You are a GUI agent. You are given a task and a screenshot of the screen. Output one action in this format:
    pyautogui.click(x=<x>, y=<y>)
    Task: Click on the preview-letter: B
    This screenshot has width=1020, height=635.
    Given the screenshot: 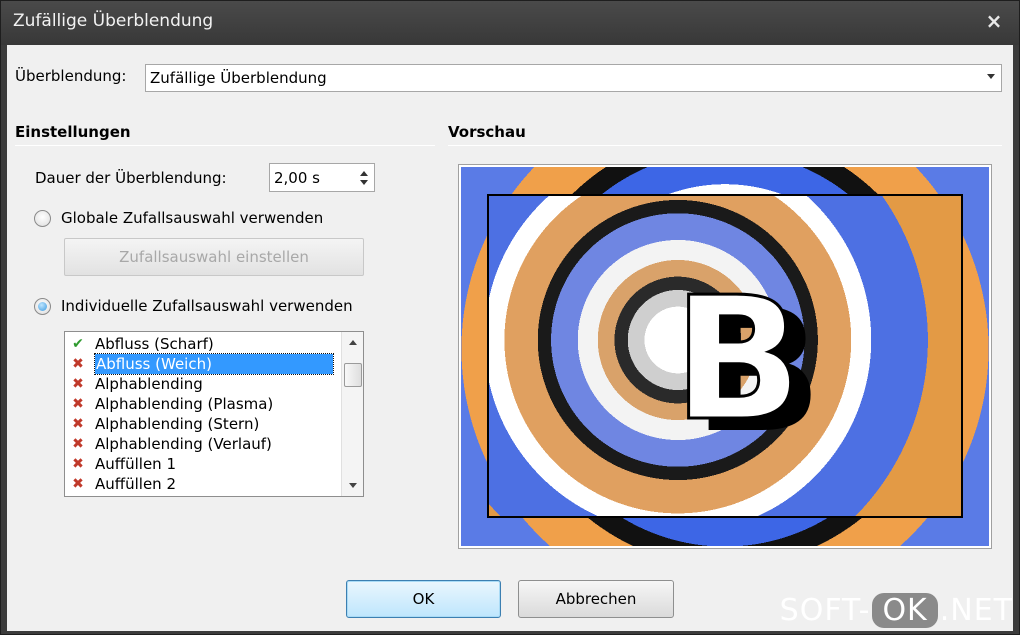 What is the action you would take?
    pyautogui.click(x=738, y=360)
    